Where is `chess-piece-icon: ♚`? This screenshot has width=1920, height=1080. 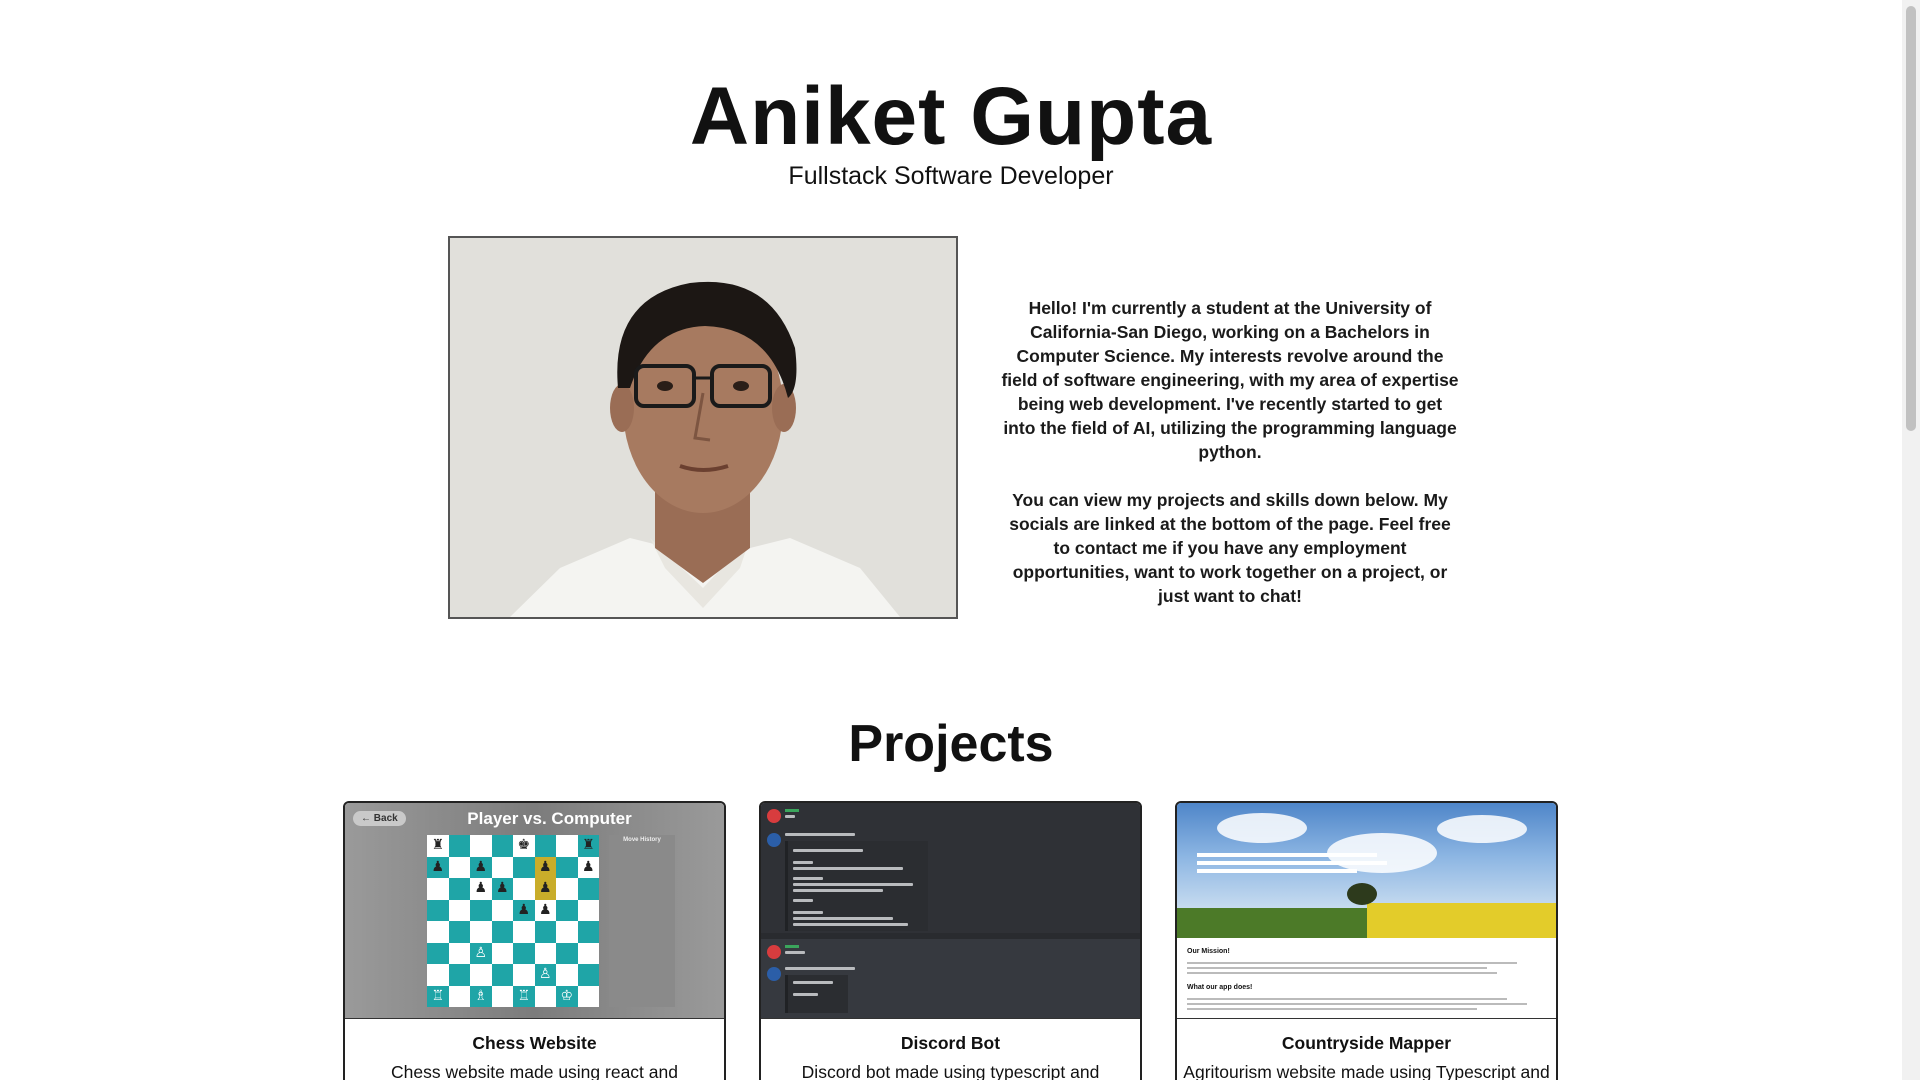
chess-piece-icon: ♚ is located at coordinates (524, 845).